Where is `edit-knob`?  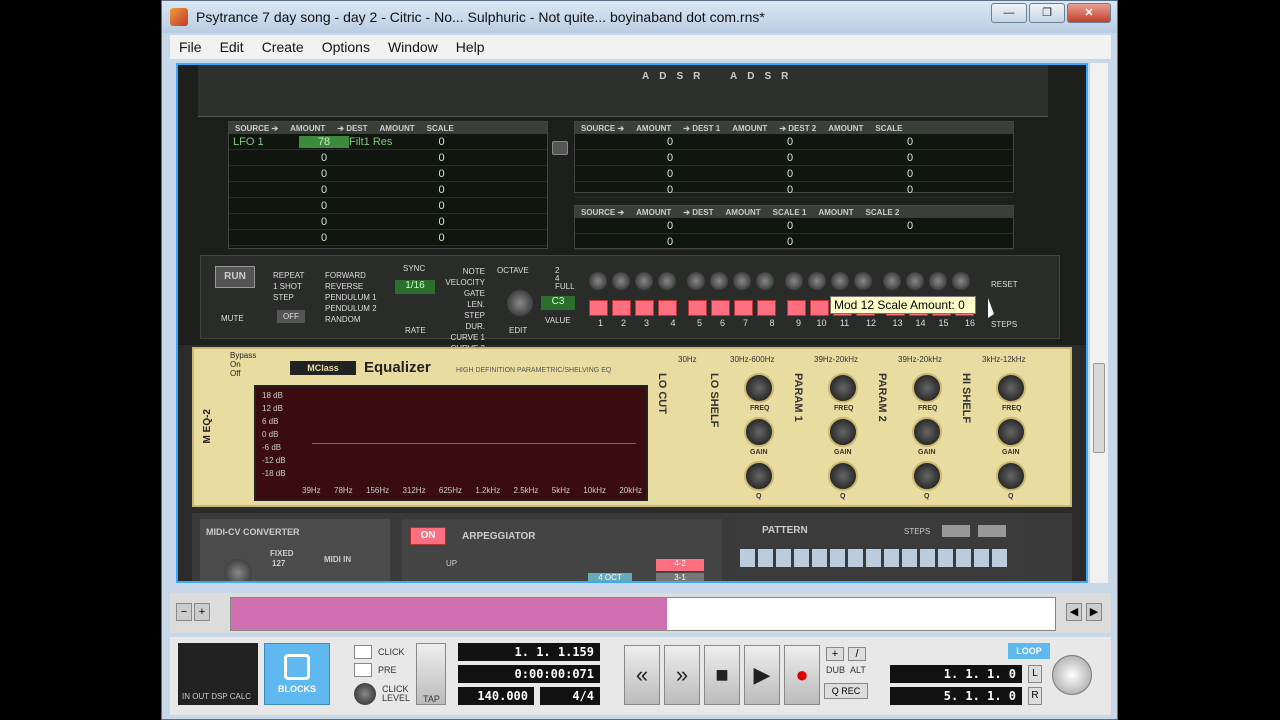
edit-knob is located at coordinates (520, 303).